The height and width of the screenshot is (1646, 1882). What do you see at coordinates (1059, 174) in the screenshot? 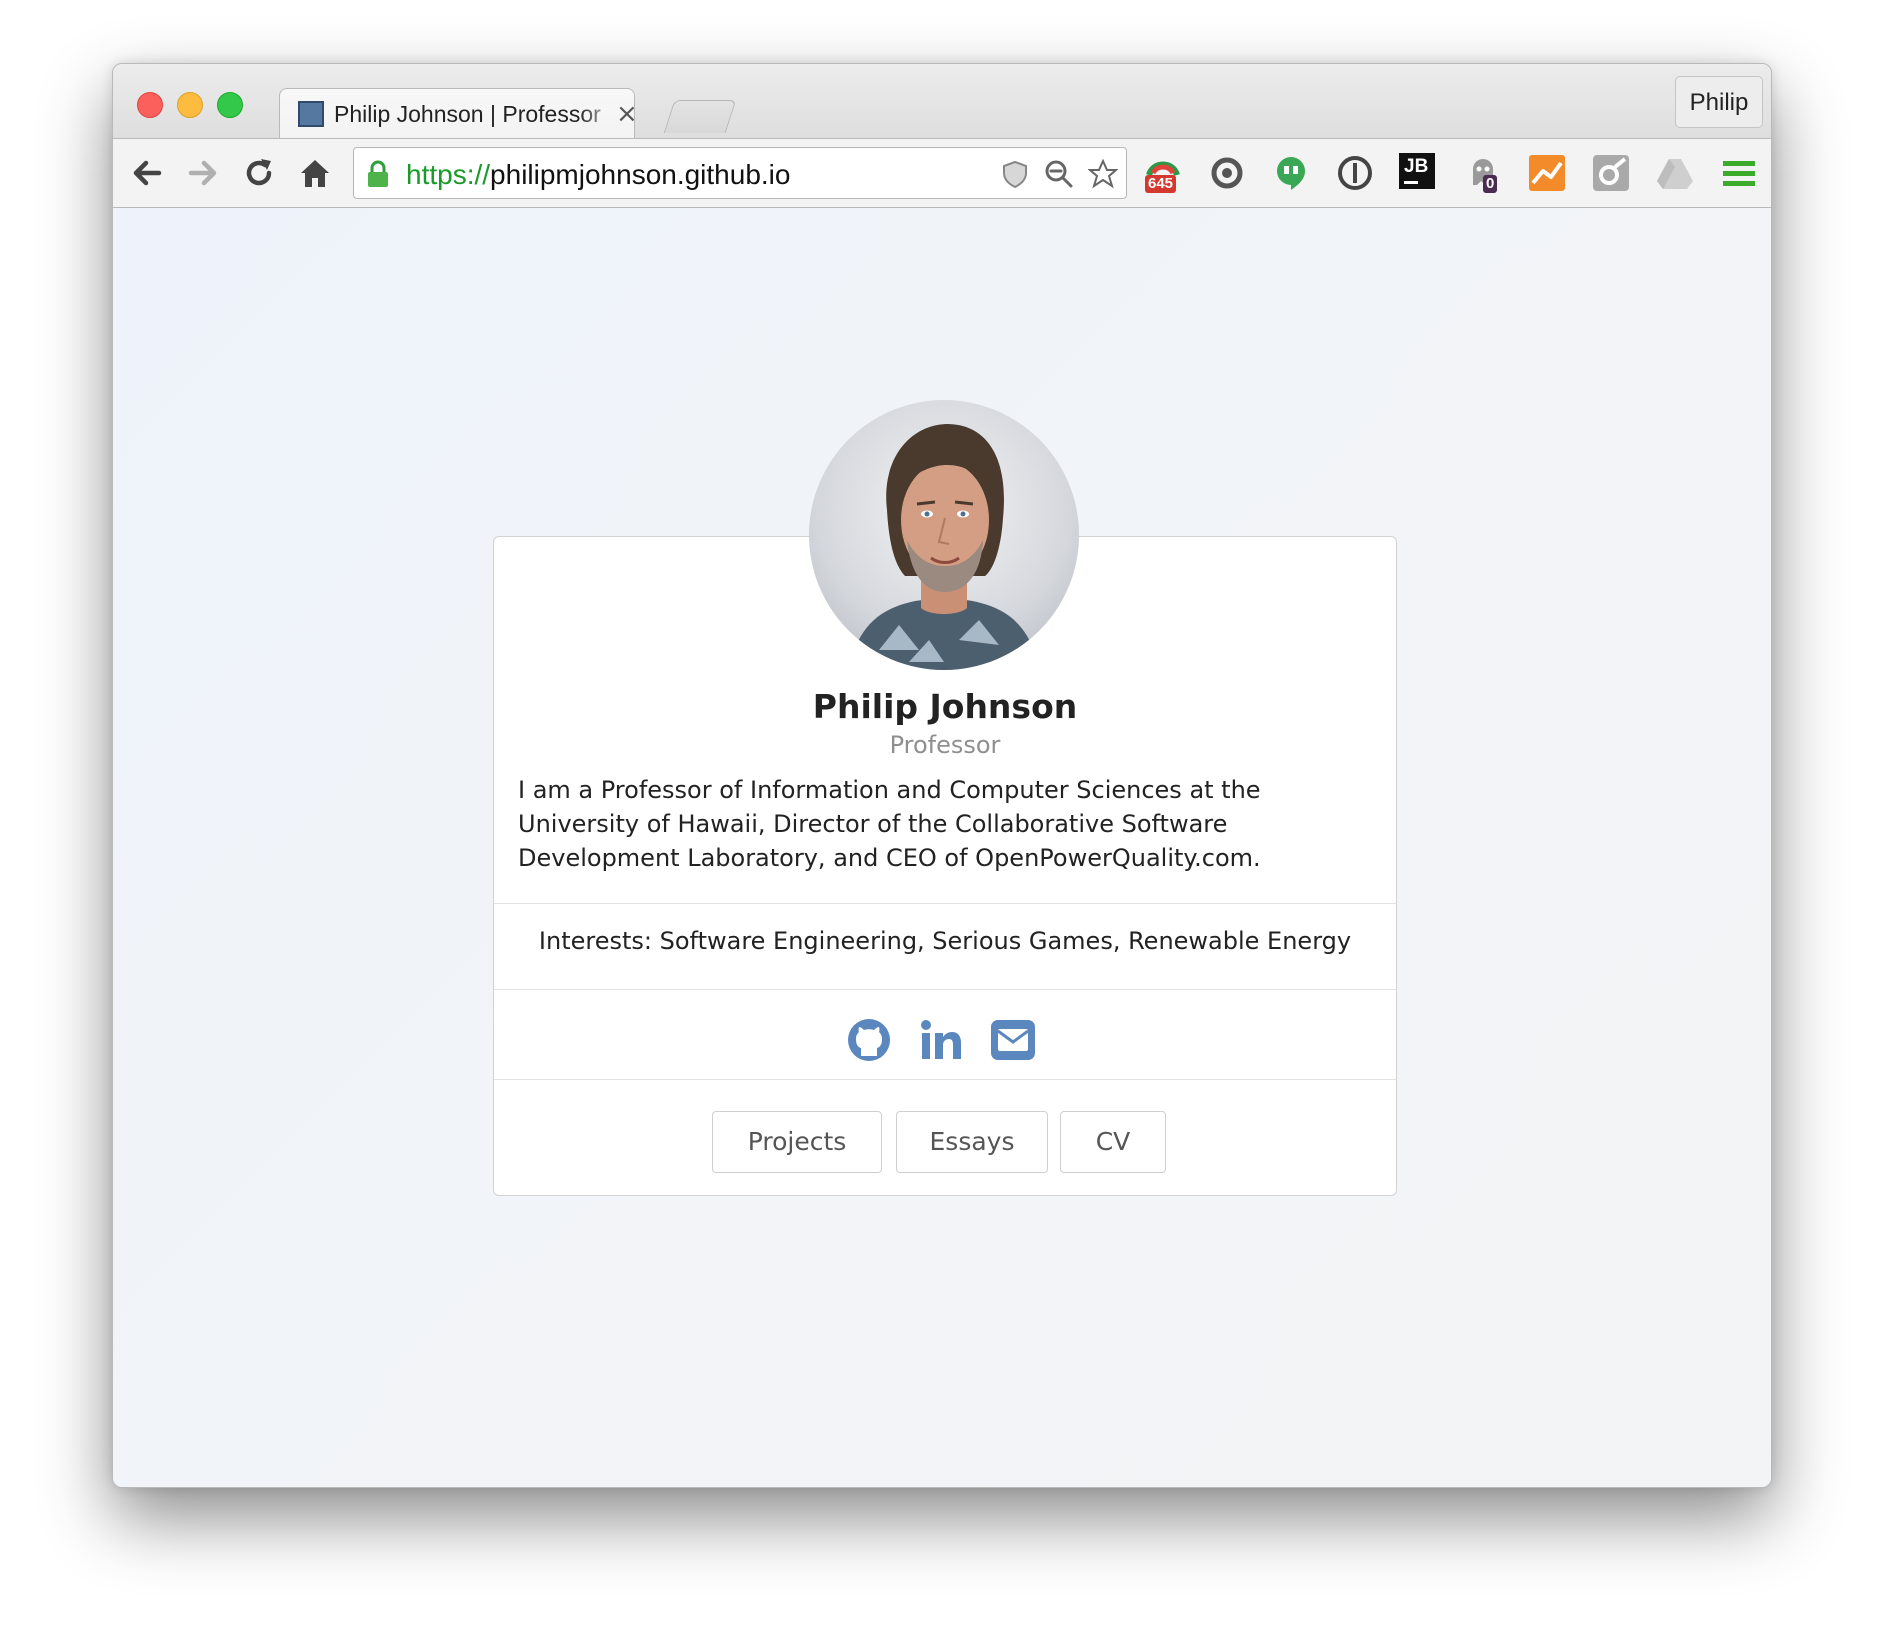
I see `zoom-icon` at bounding box center [1059, 174].